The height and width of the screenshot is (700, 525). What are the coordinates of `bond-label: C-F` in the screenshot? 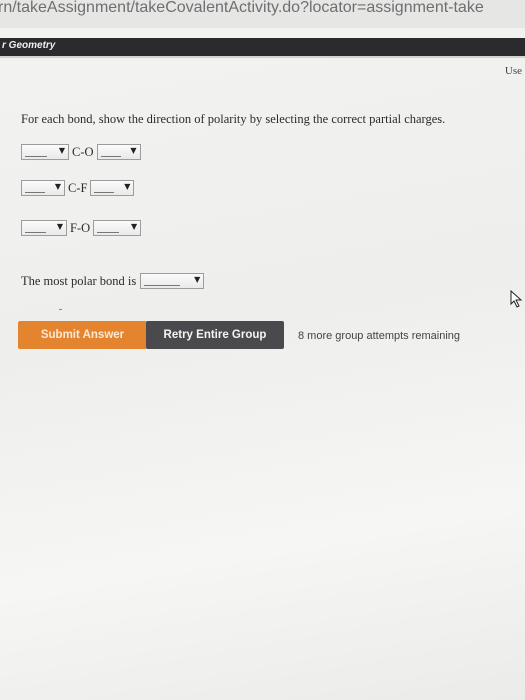 It's located at (78, 187).